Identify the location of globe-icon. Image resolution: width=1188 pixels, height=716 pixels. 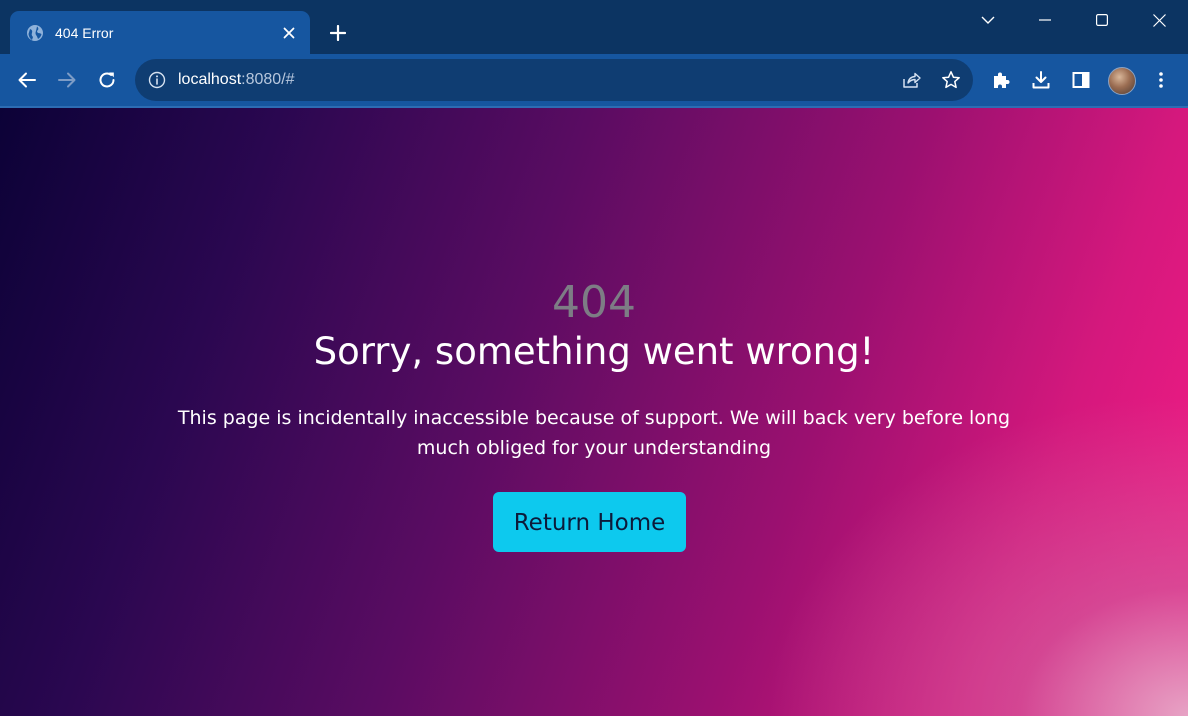
(35, 33).